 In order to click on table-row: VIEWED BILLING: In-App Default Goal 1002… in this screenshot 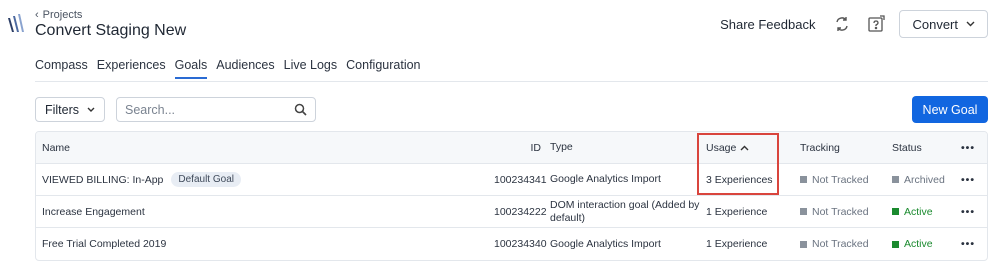, I will do `click(511, 180)`.